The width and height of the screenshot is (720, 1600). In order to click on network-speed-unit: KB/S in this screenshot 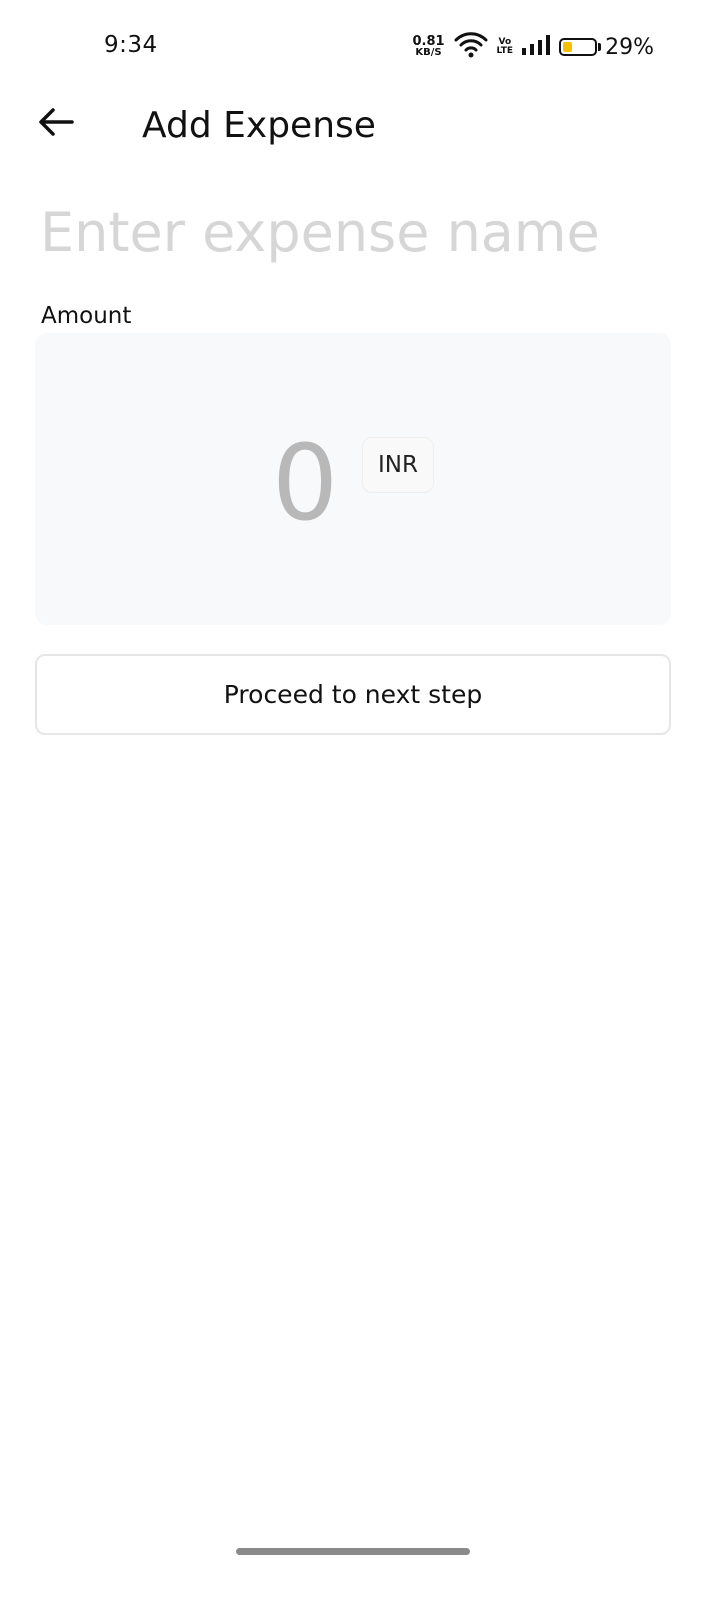, I will do `click(428, 52)`.